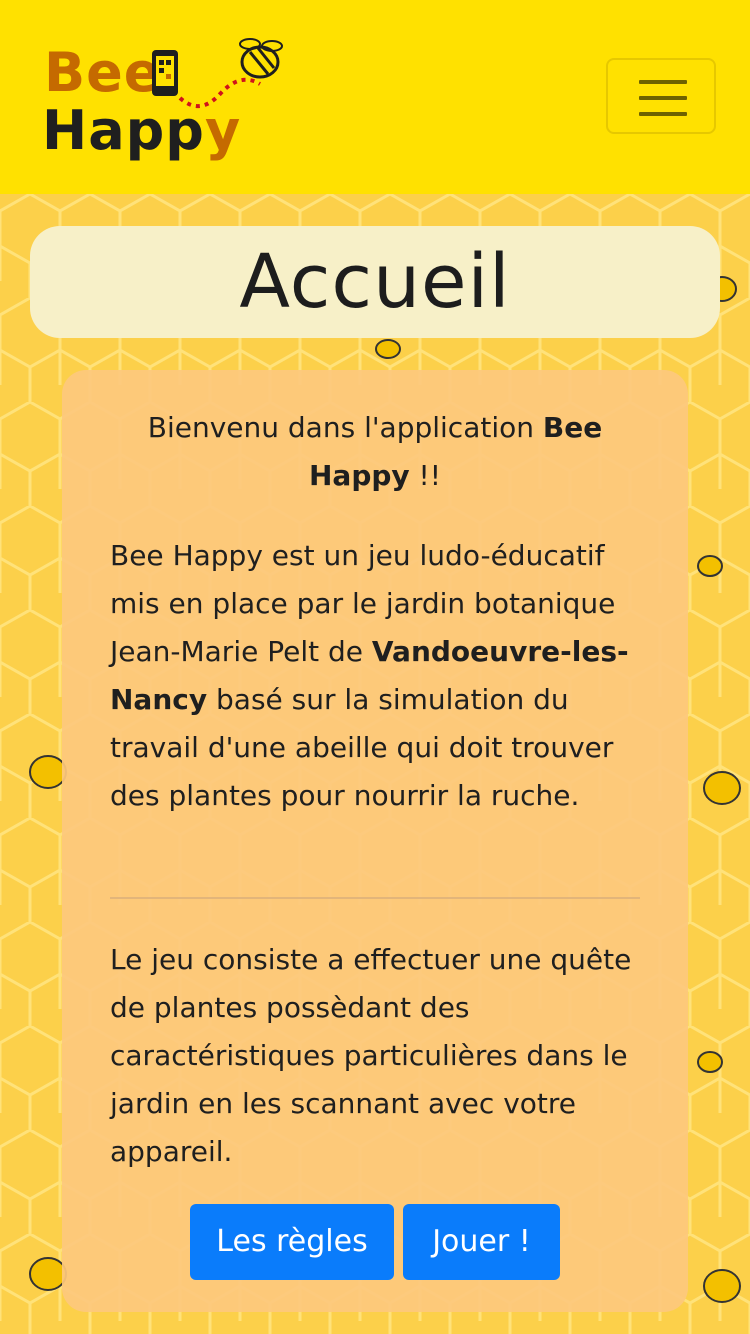 This screenshot has width=750, height=1334. I want to click on divider, so click(375, 898).